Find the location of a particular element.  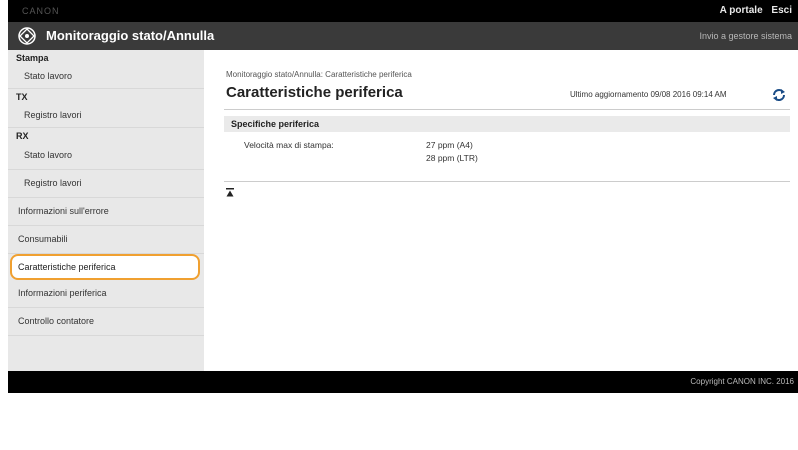

sidebar-heading-tx: TX is located at coordinates (22, 97).